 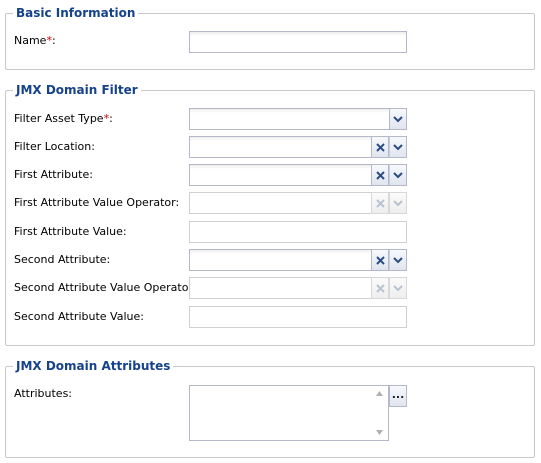 I want to click on second-attribute-field, so click(x=280, y=260).